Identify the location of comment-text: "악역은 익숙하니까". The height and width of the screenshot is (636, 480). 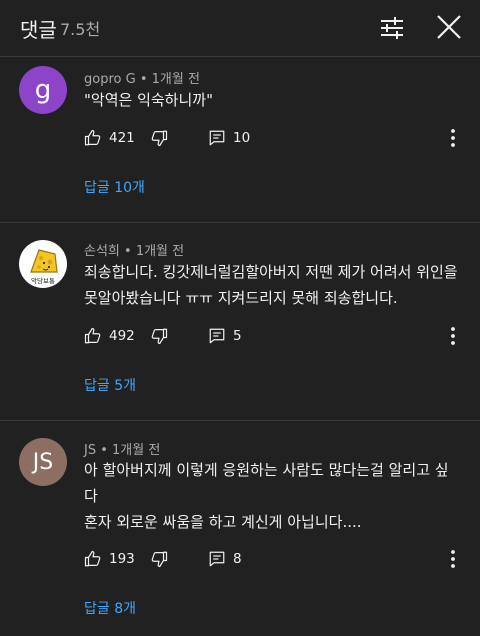
(274, 100).